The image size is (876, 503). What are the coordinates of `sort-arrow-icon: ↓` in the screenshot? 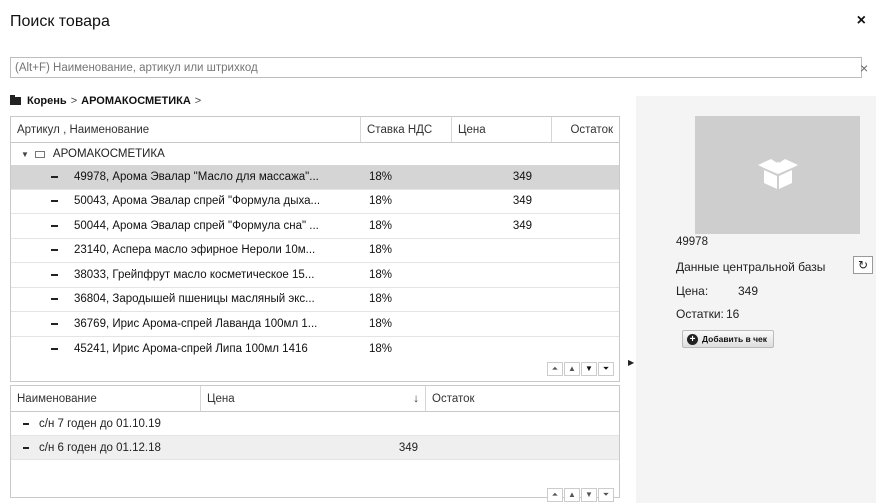 It's located at (416, 398).